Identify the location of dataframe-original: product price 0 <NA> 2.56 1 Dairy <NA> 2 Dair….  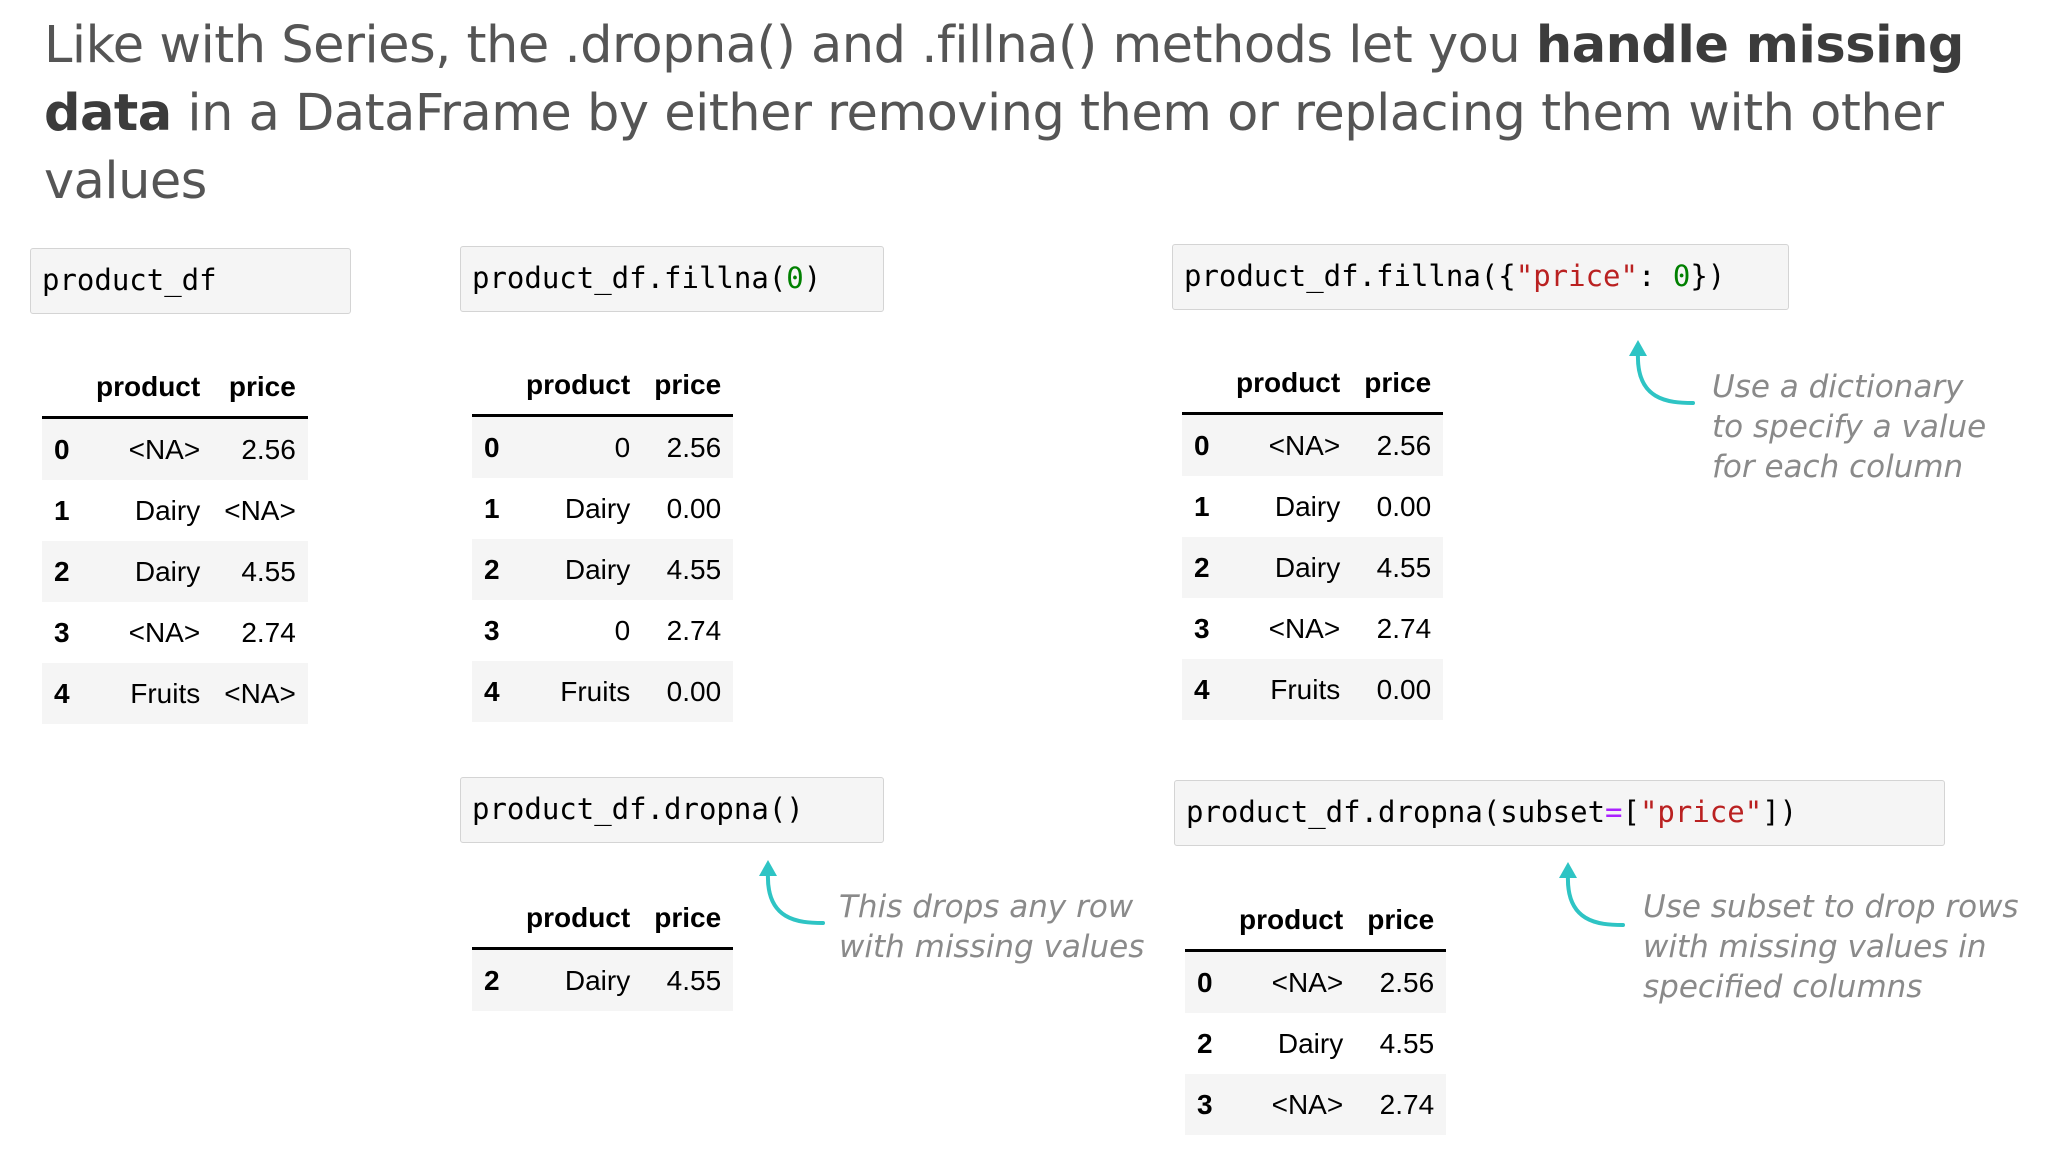
(175, 543).